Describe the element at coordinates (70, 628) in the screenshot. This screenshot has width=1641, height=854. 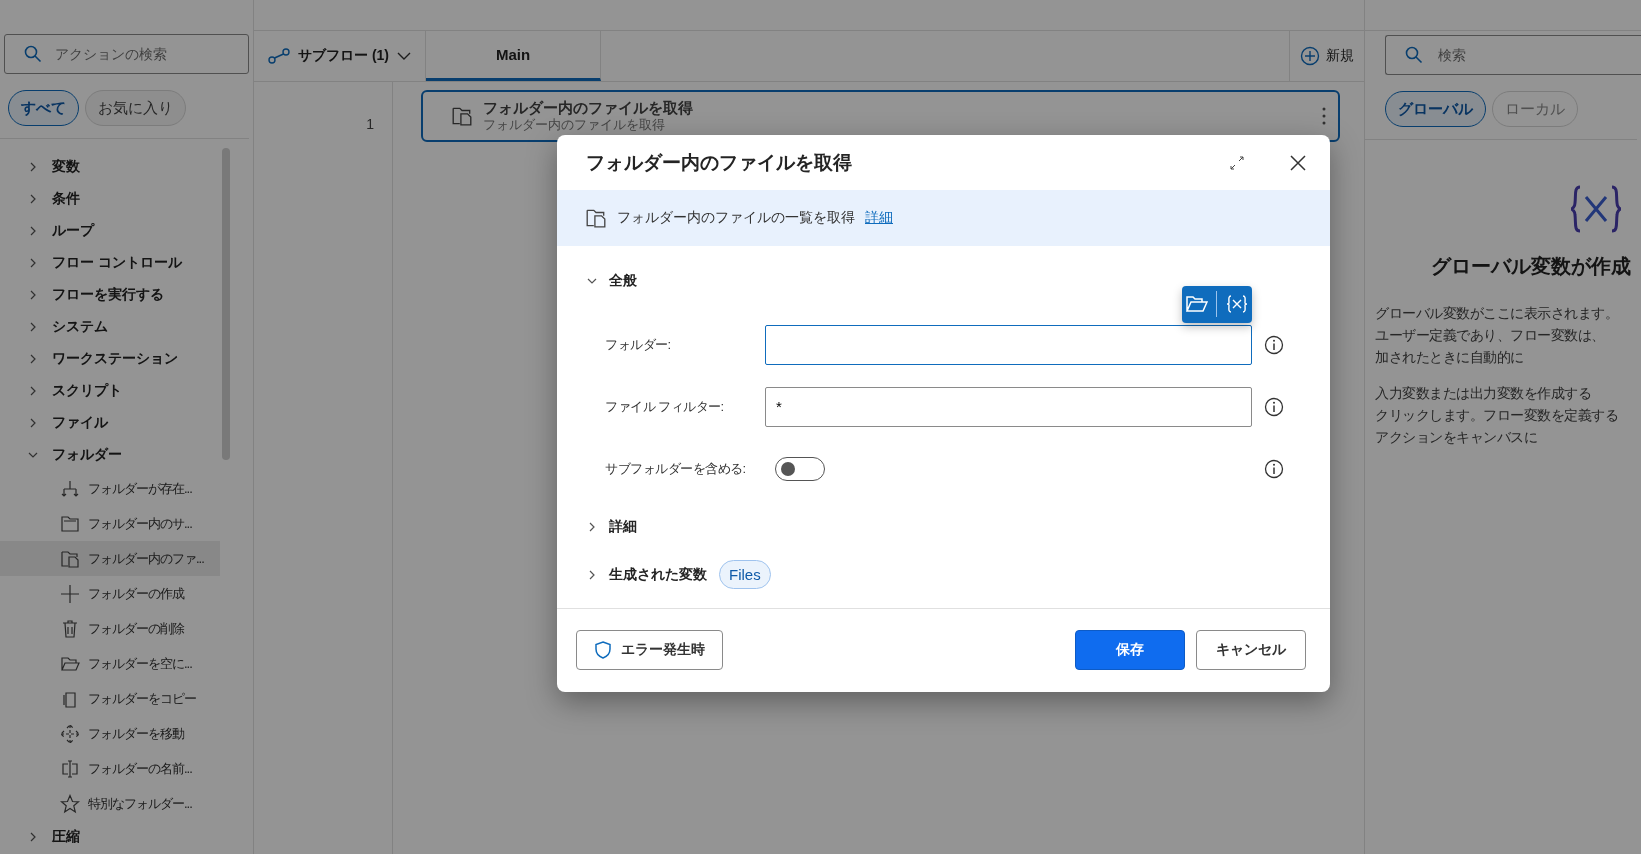
I see `trash-icon` at that location.